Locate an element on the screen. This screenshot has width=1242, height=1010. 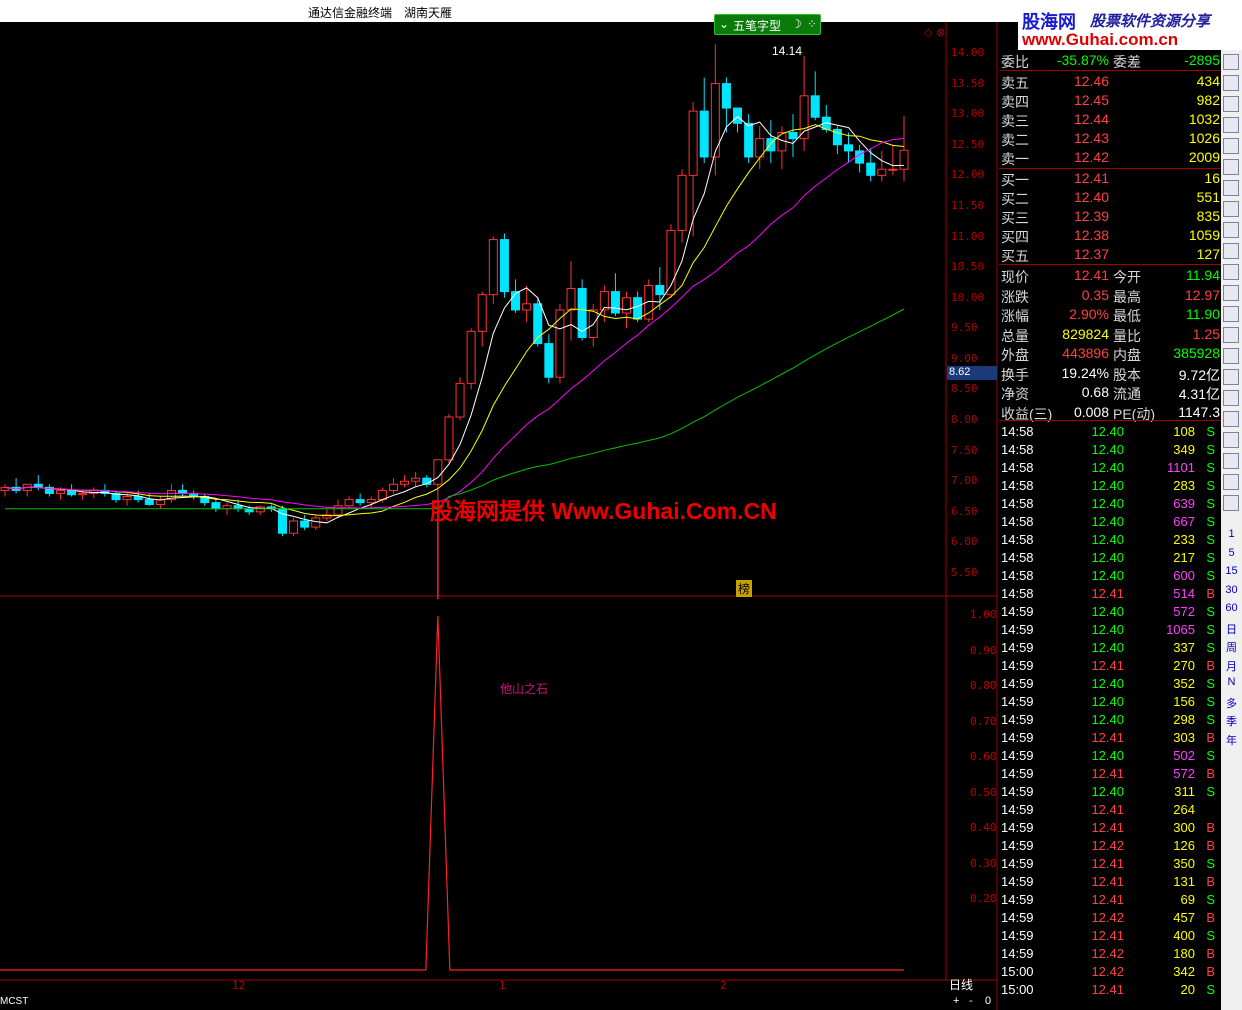
quote-text: 1.25 is located at coordinates (1206, 333).